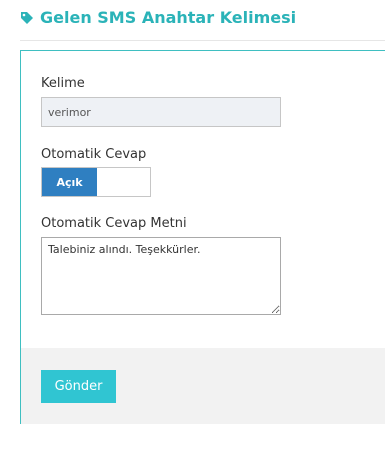 Image resolution: width=385 pixels, height=452 pixels. I want to click on auto-reply-text-input: Talebiniz alındı. Teşekkürler., so click(161, 276).